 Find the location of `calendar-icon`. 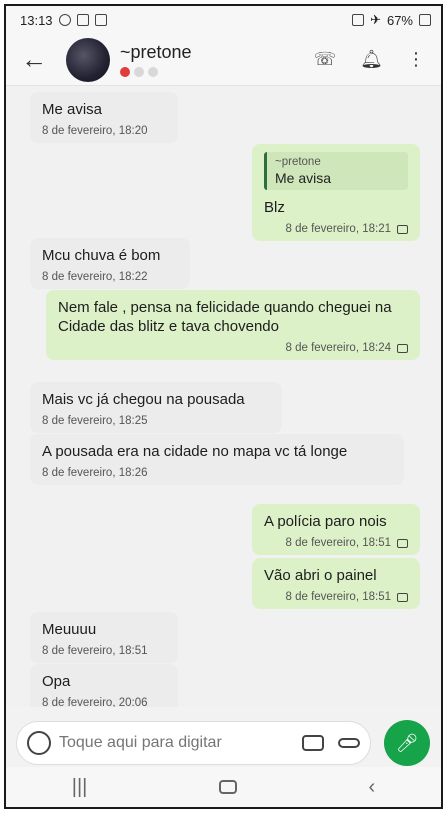

calendar-icon is located at coordinates (100, 20).